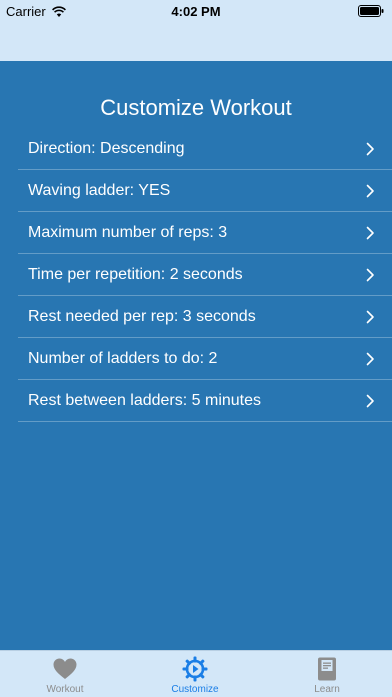  Describe the element at coordinates (65, 668) in the screenshot. I see `heart-icon` at that location.